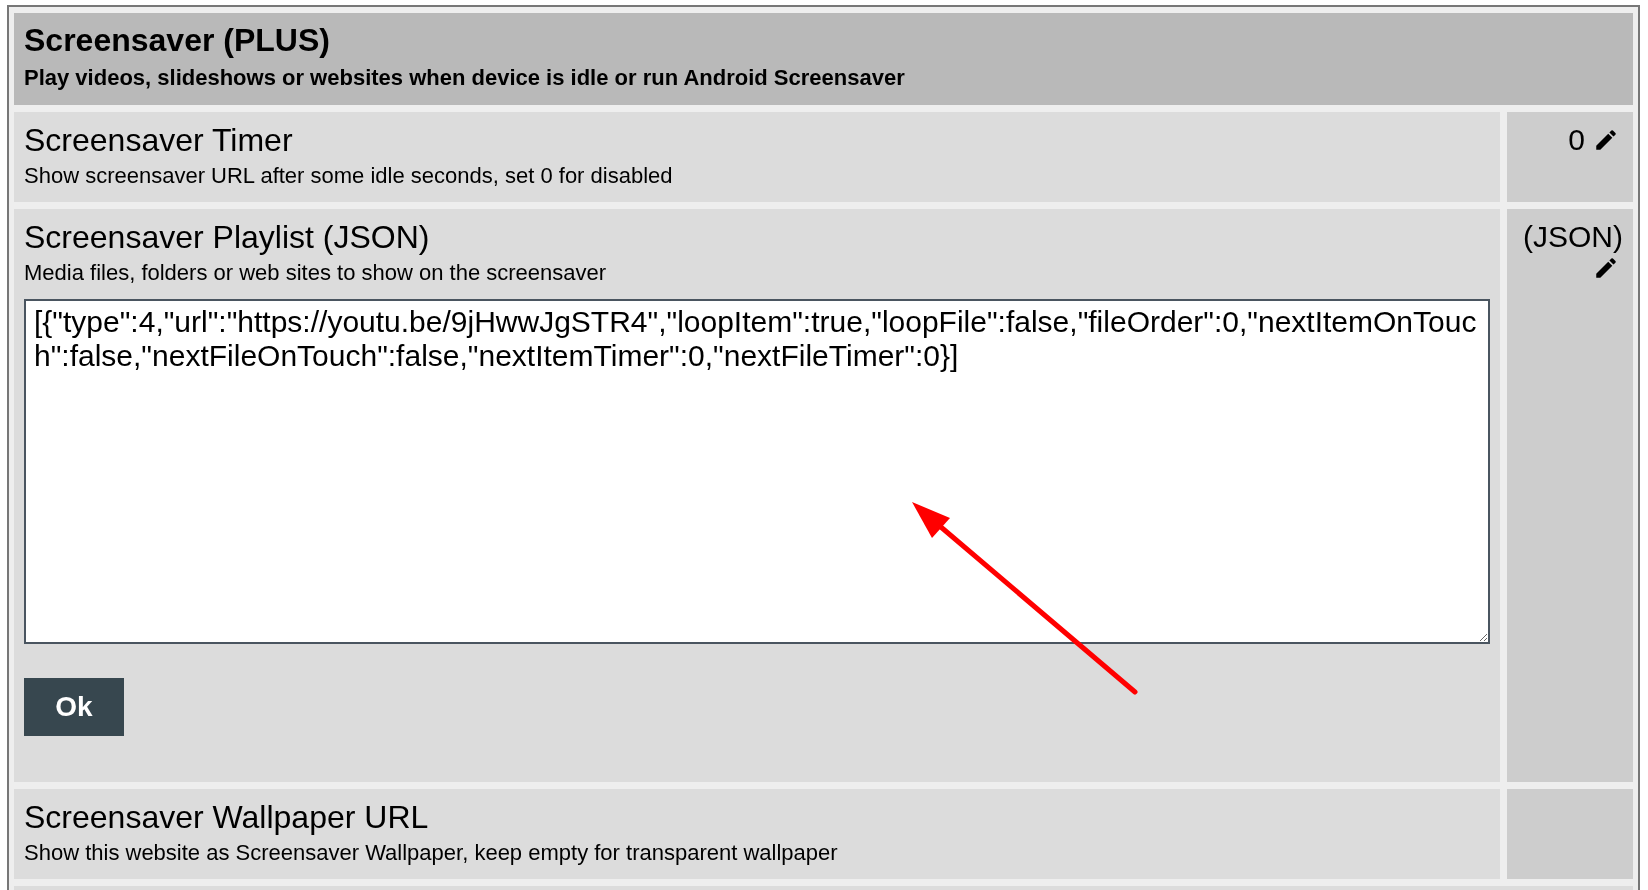 The height and width of the screenshot is (890, 1648). I want to click on setting-description: Media files, folders or web sites to show on the screensaver, so click(316, 273).